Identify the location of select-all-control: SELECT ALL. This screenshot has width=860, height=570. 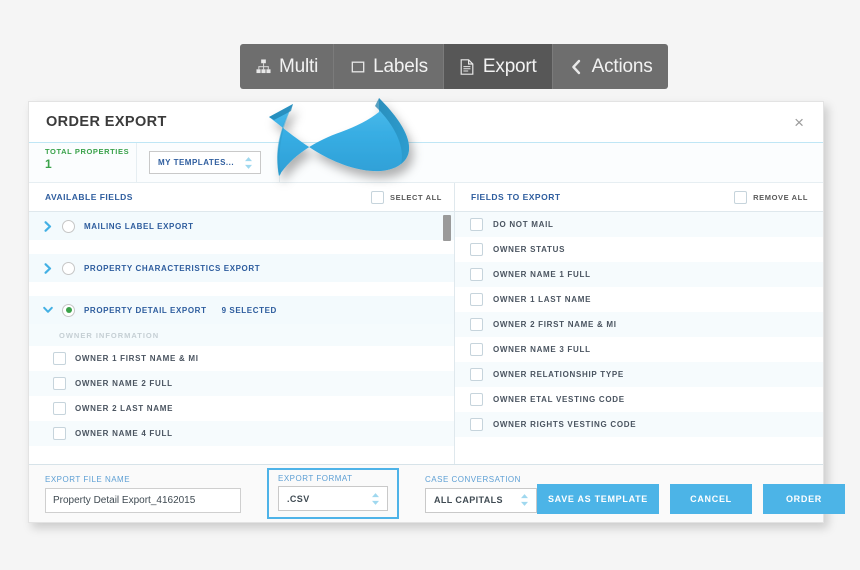
(406, 197).